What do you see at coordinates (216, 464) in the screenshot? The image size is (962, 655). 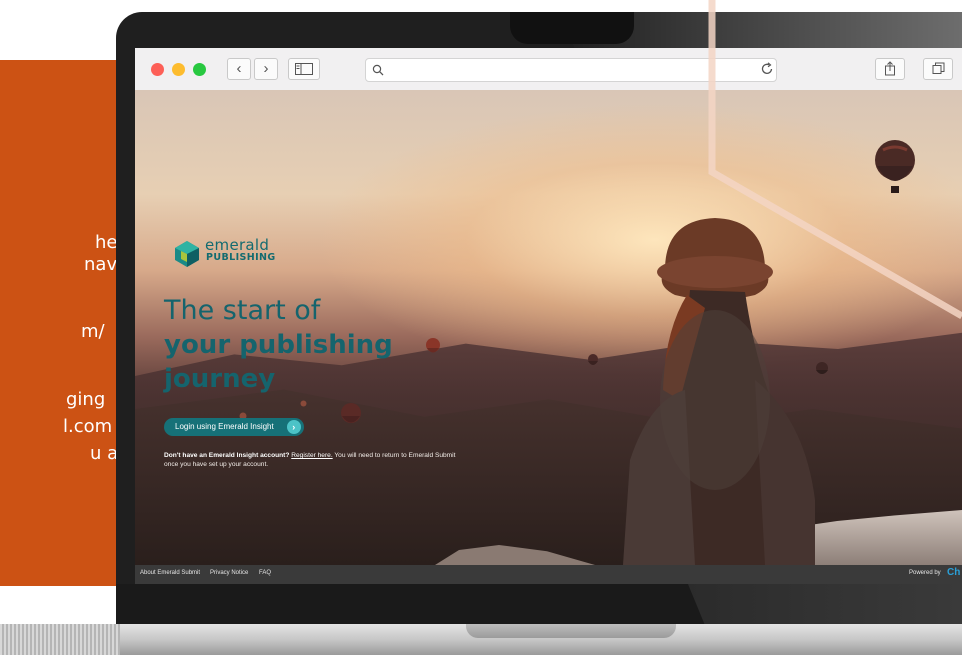 I see `register-note-text-line2: once you have set up your account.` at bounding box center [216, 464].